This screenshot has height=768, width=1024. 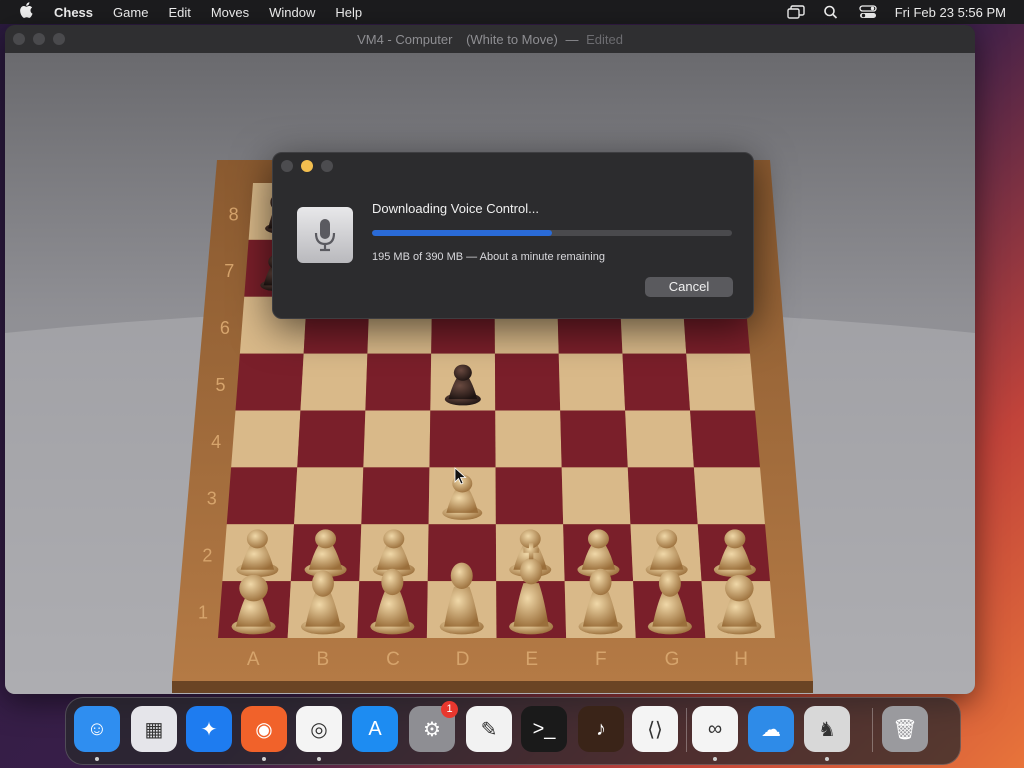 What do you see at coordinates (375, 729) in the screenshot?
I see `app-store-icon: A` at bounding box center [375, 729].